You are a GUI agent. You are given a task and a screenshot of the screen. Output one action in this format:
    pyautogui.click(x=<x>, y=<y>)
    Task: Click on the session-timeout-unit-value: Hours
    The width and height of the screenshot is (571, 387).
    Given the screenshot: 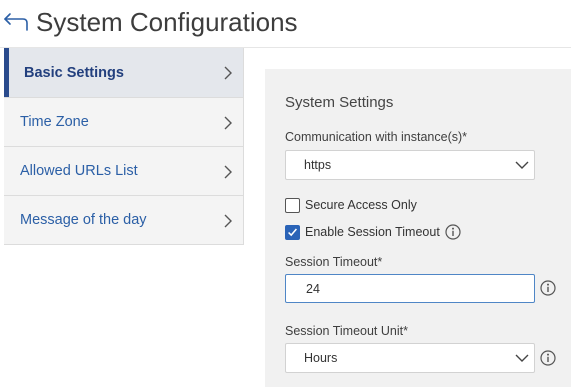 What is the action you would take?
    pyautogui.click(x=321, y=358)
    